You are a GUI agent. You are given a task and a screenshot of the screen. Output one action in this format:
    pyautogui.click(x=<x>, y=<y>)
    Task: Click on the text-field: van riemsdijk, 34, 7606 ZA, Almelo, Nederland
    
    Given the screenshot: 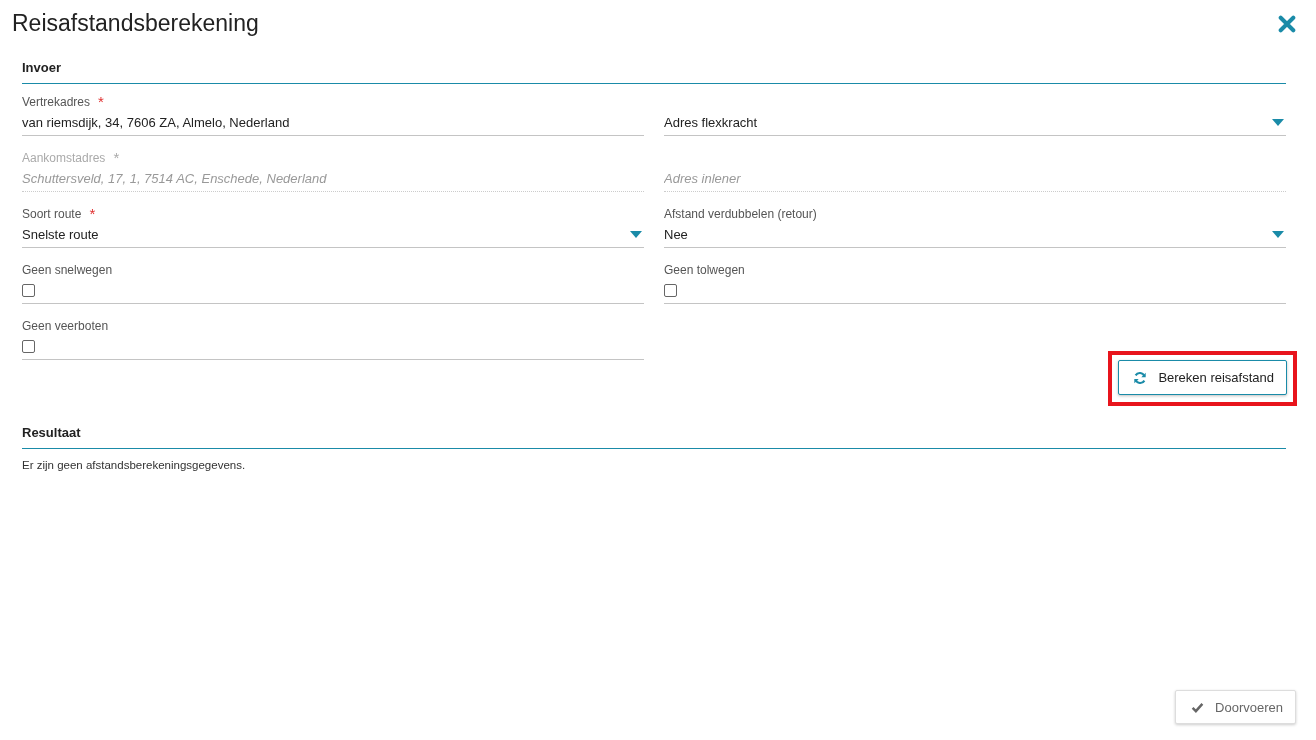 What is the action you would take?
    pyautogui.click(x=333, y=122)
    